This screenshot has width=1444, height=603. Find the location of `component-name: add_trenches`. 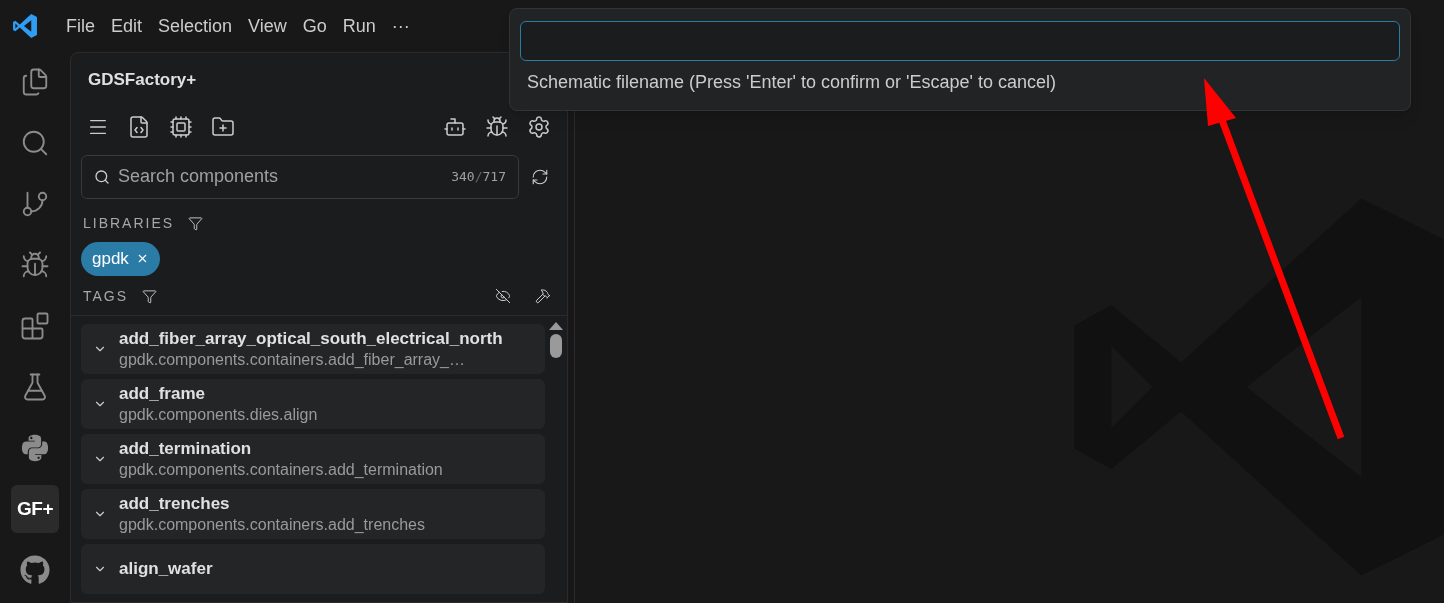

component-name: add_trenches is located at coordinates (175, 503).